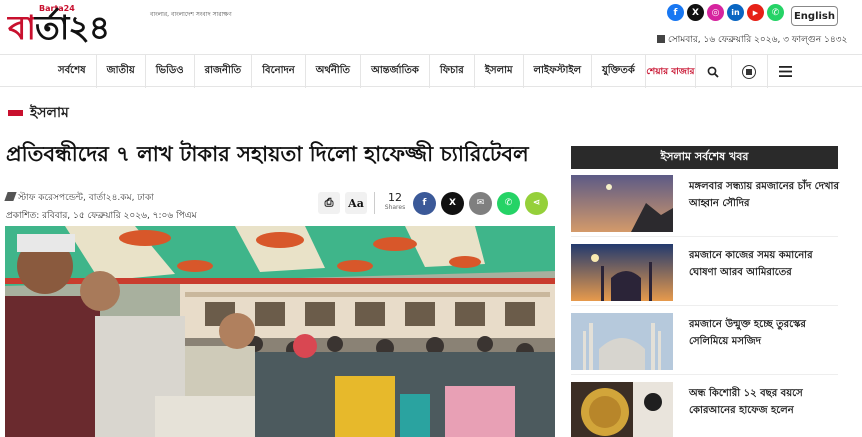 This screenshot has width=862, height=437. Describe the element at coordinates (452, 203) in the screenshot. I see `x-share-icon: X` at that location.